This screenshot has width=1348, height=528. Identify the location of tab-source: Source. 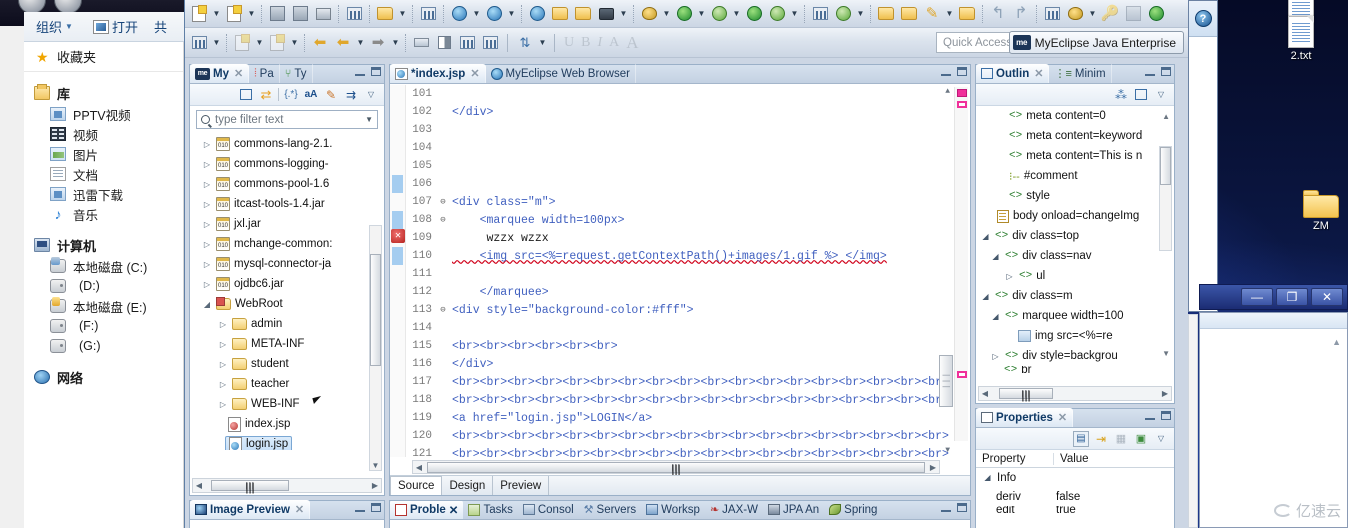
(416, 485).